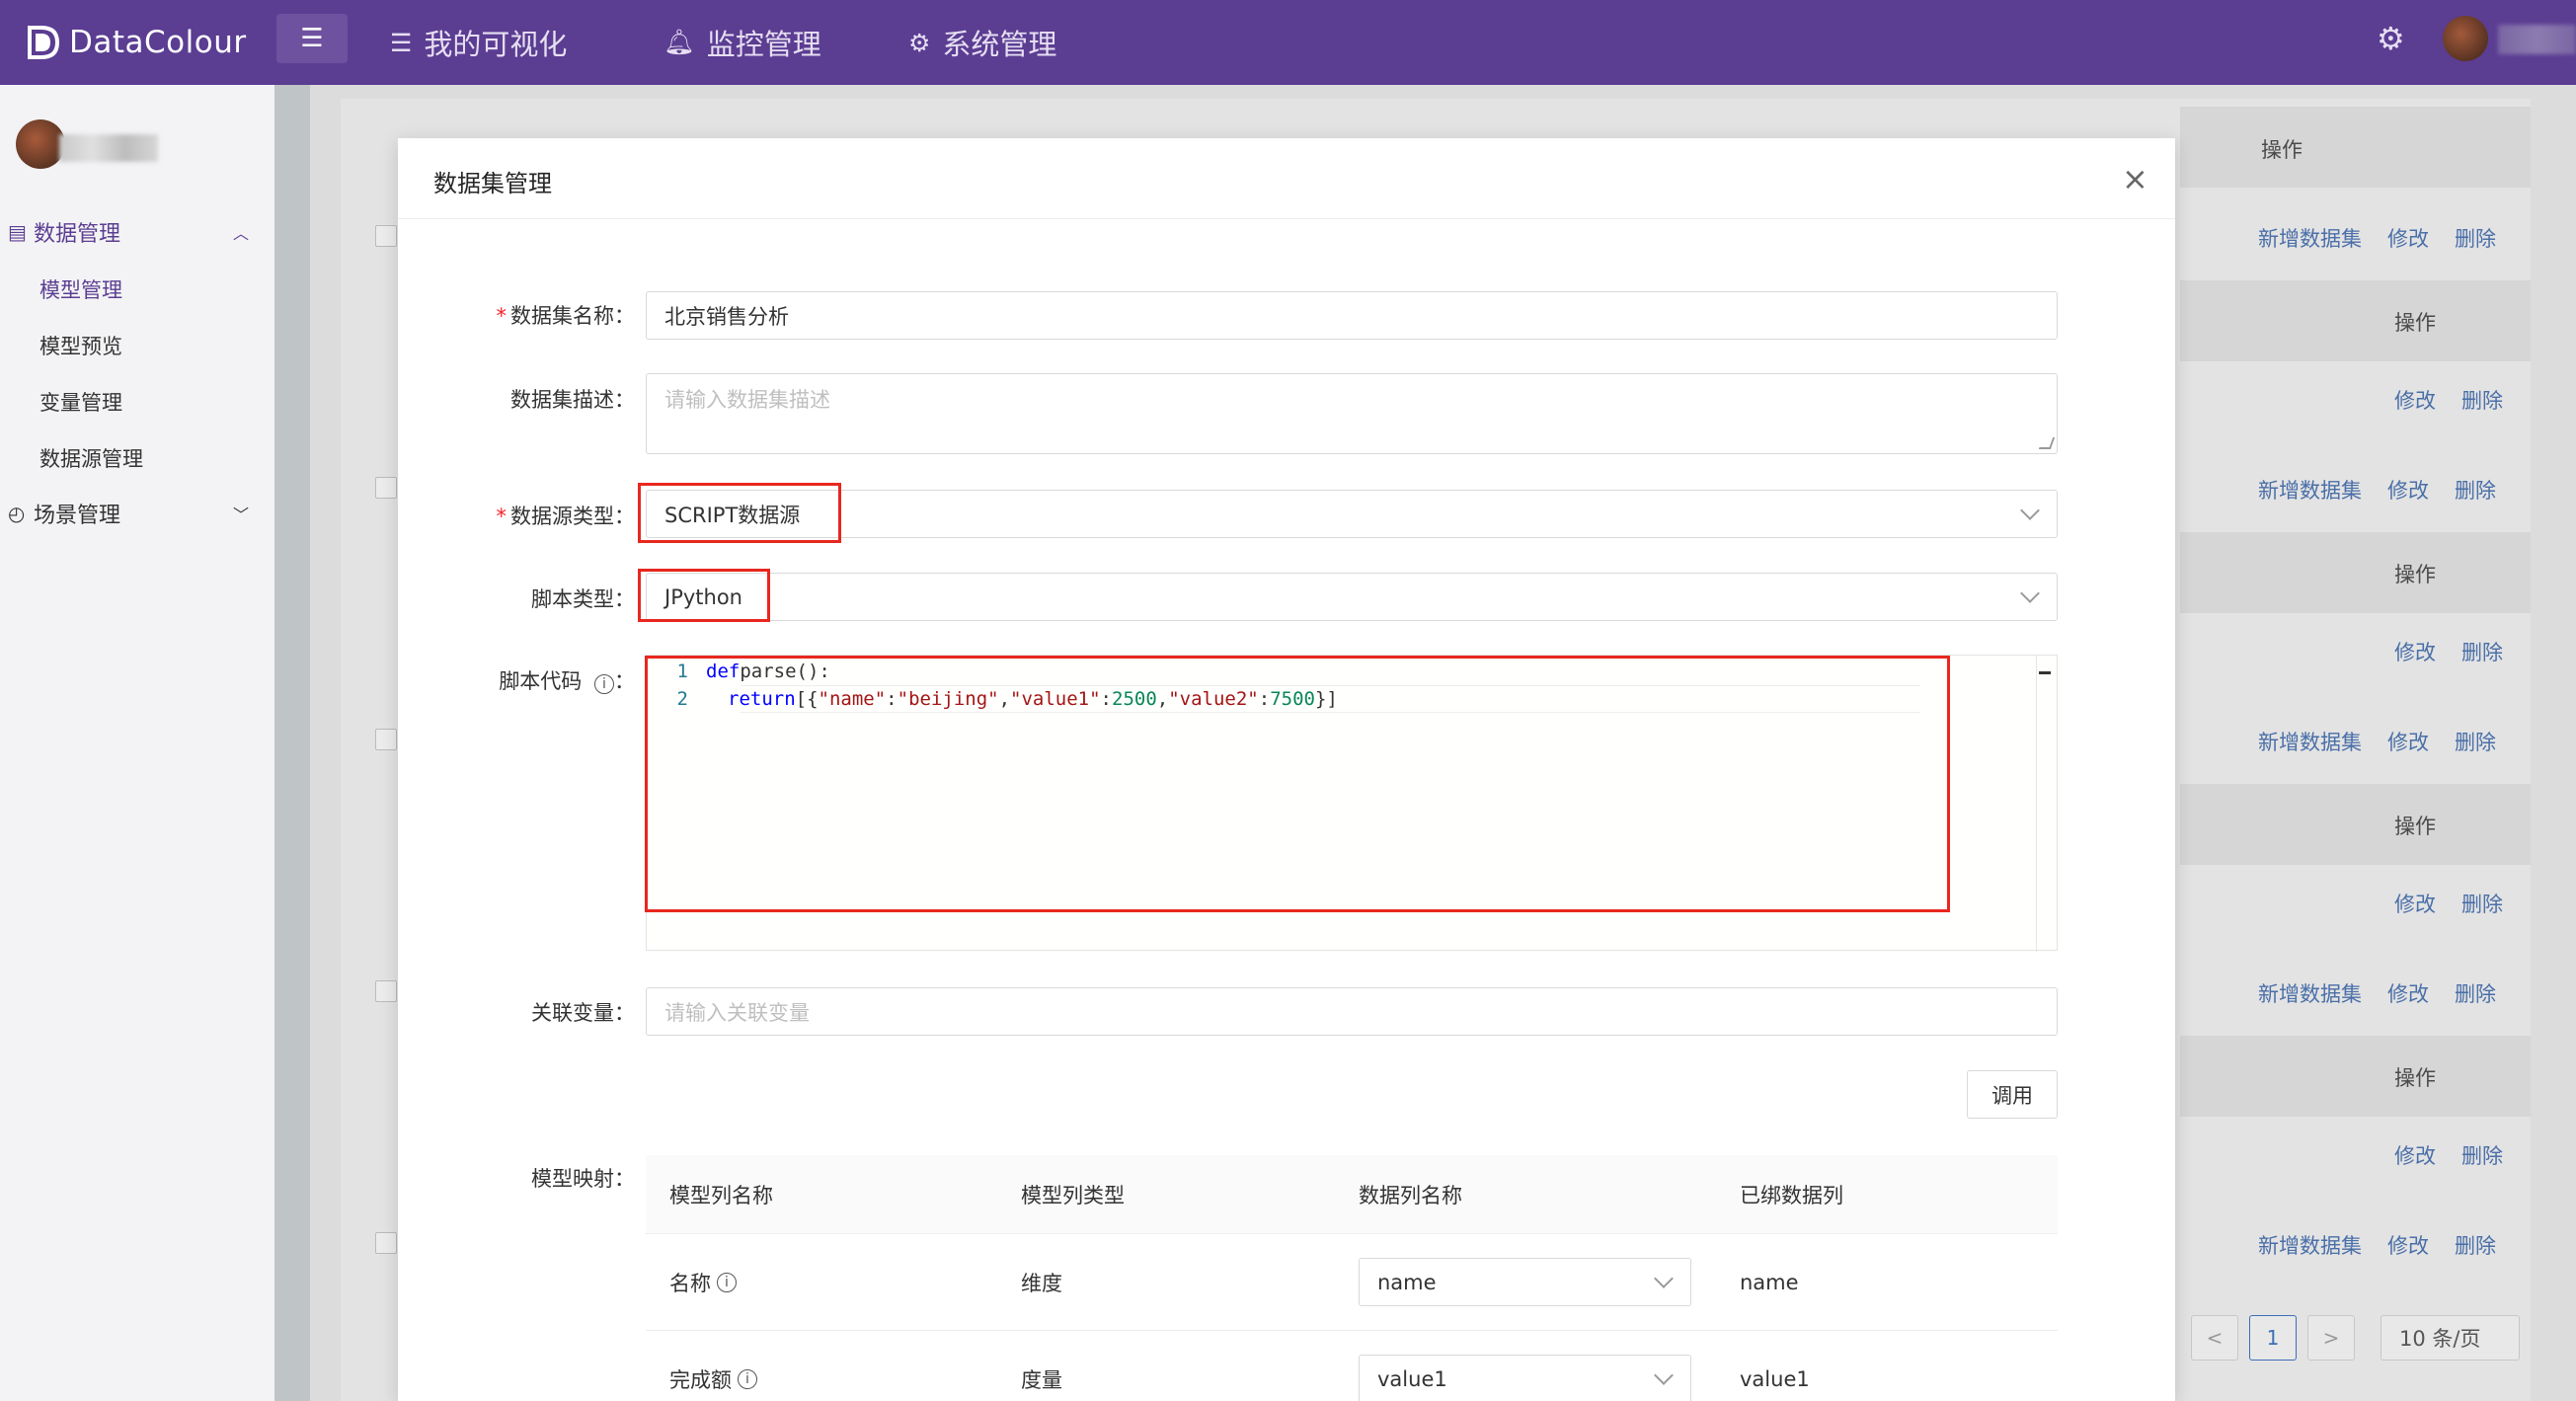 The image size is (2576, 1401). What do you see at coordinates (80, 345) in the screenshot?
I see `sidebar-item-model-preview: 模型预览` at bounding box center [80, 345].